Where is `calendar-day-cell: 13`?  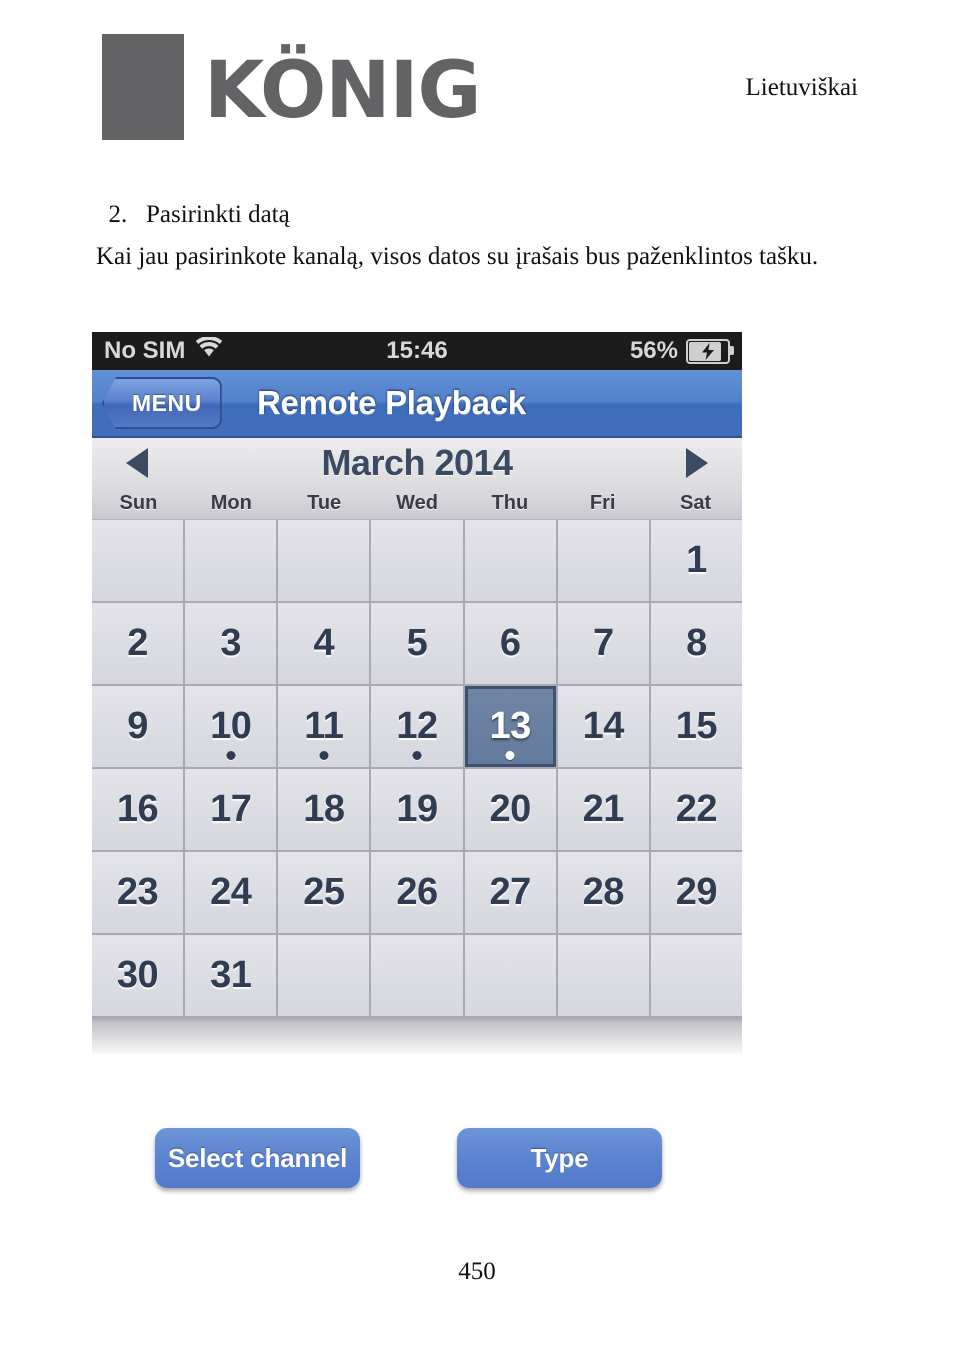 calendar-day-cell: 13 is located at coordinates (510, 726).